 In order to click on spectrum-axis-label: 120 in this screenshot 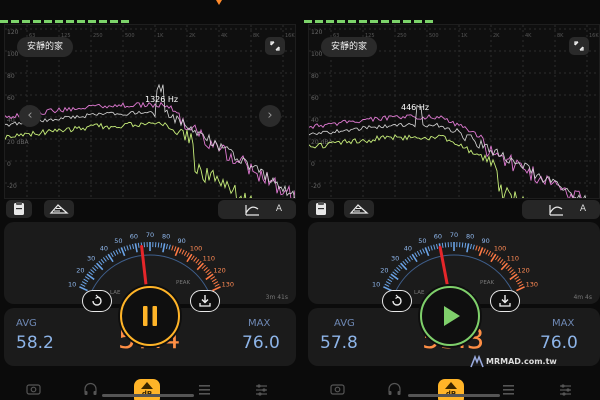, I will do `click(13, 32)`.